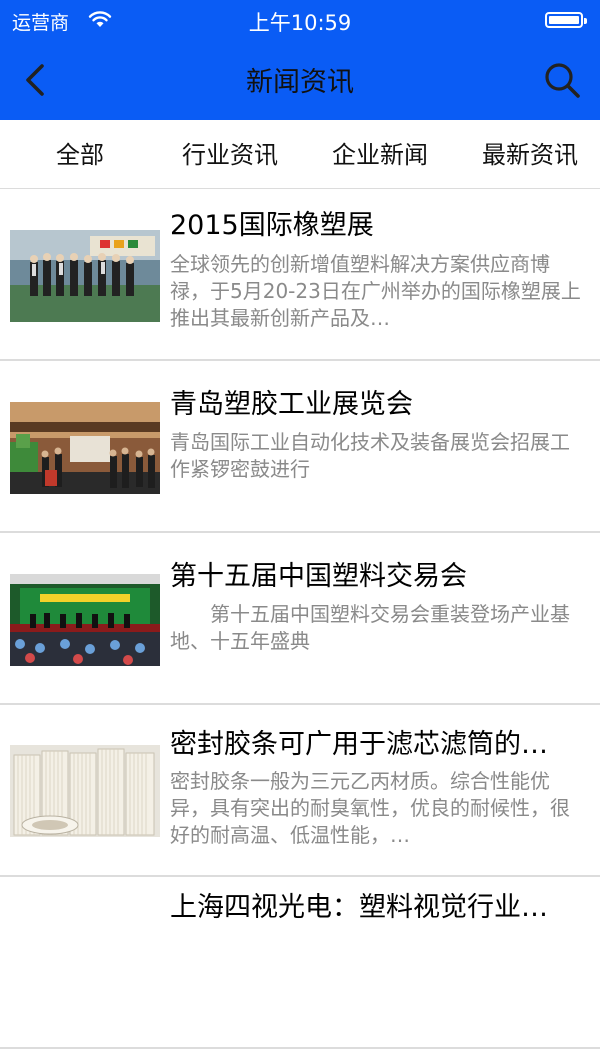 The height and width of the screenshot is (1049, 600). Describe the element at coordinates (230, 154) in the screenshot. I see `tab-industry-news: 行业资讯` at that location.